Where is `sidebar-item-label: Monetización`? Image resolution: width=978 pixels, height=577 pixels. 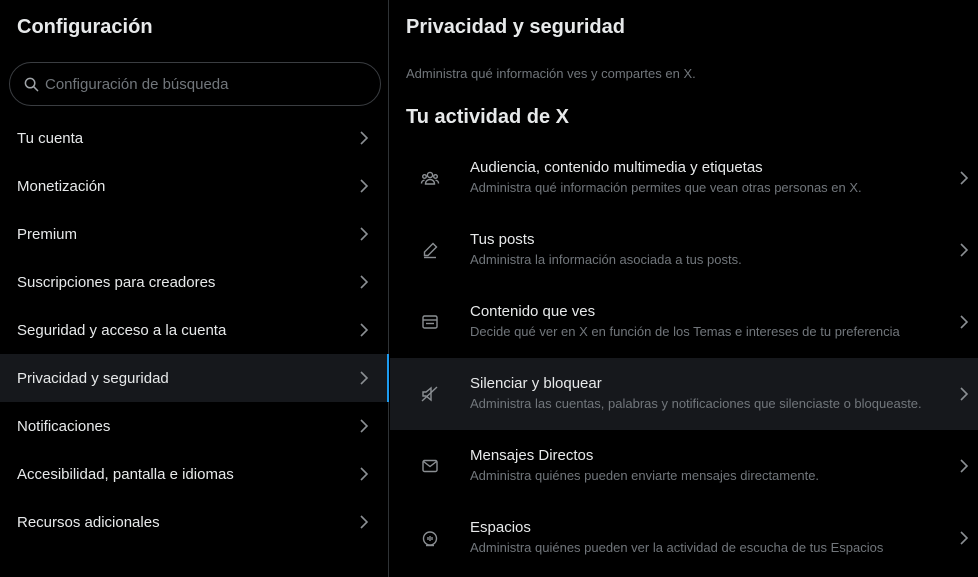 sidebar-item-label: Monetización is located at coordinates (61, 186).